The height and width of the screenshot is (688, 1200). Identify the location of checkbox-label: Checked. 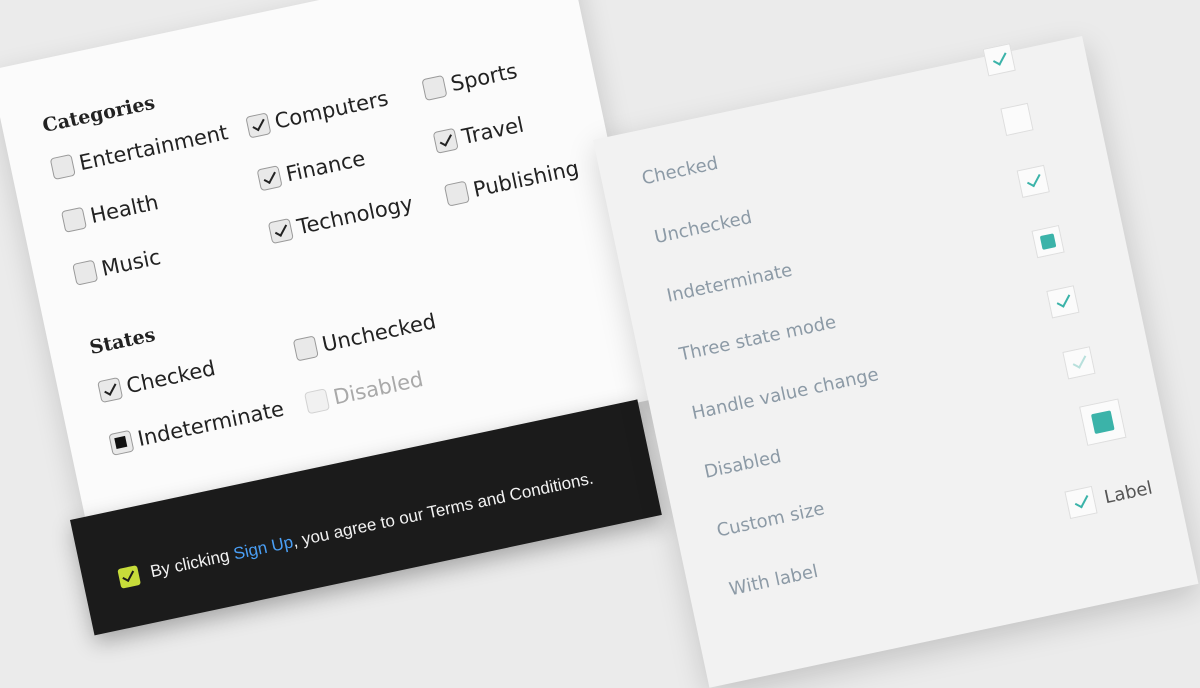
(171, 377).